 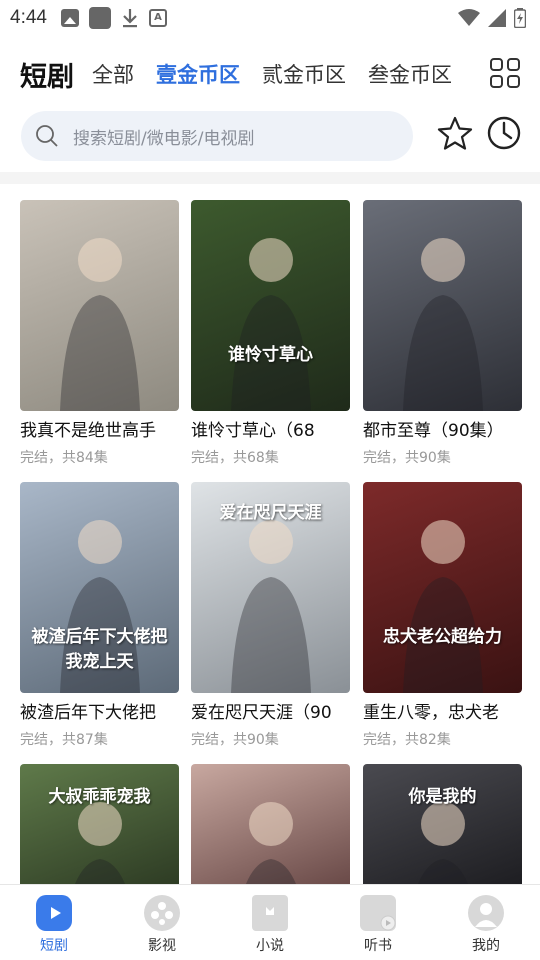 What do you see at coordinates (235, 458) in the screenshot?
I see `drama-episode-count: 完结，共68集` at bounding box center [235, 458].